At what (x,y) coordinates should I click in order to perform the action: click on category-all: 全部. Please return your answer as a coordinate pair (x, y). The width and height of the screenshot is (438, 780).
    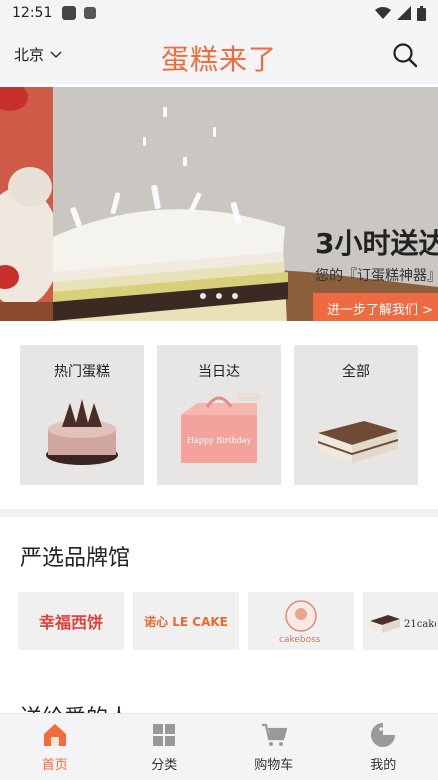
    Looking at the image, I should click on (356, 415).